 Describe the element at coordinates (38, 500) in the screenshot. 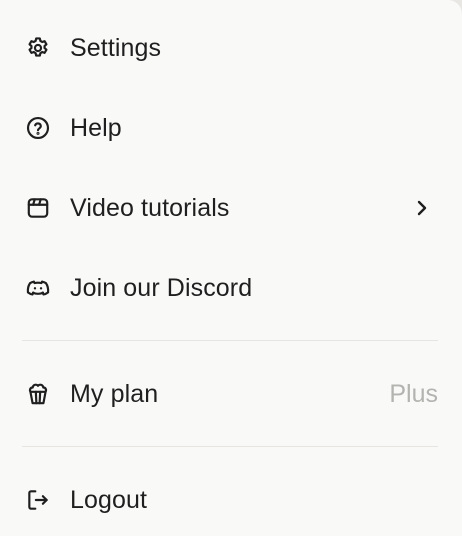

I see `logout-icon` at that location.